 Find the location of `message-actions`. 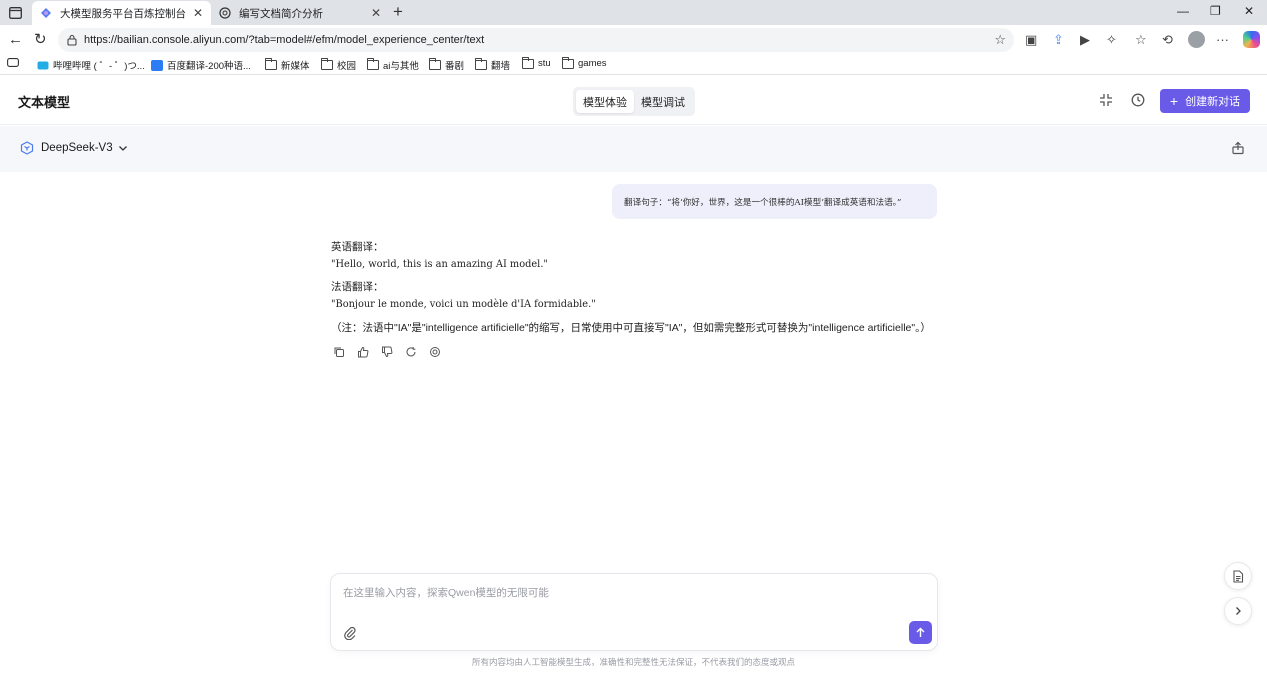

message-actions is located at coordinates (393, 352).